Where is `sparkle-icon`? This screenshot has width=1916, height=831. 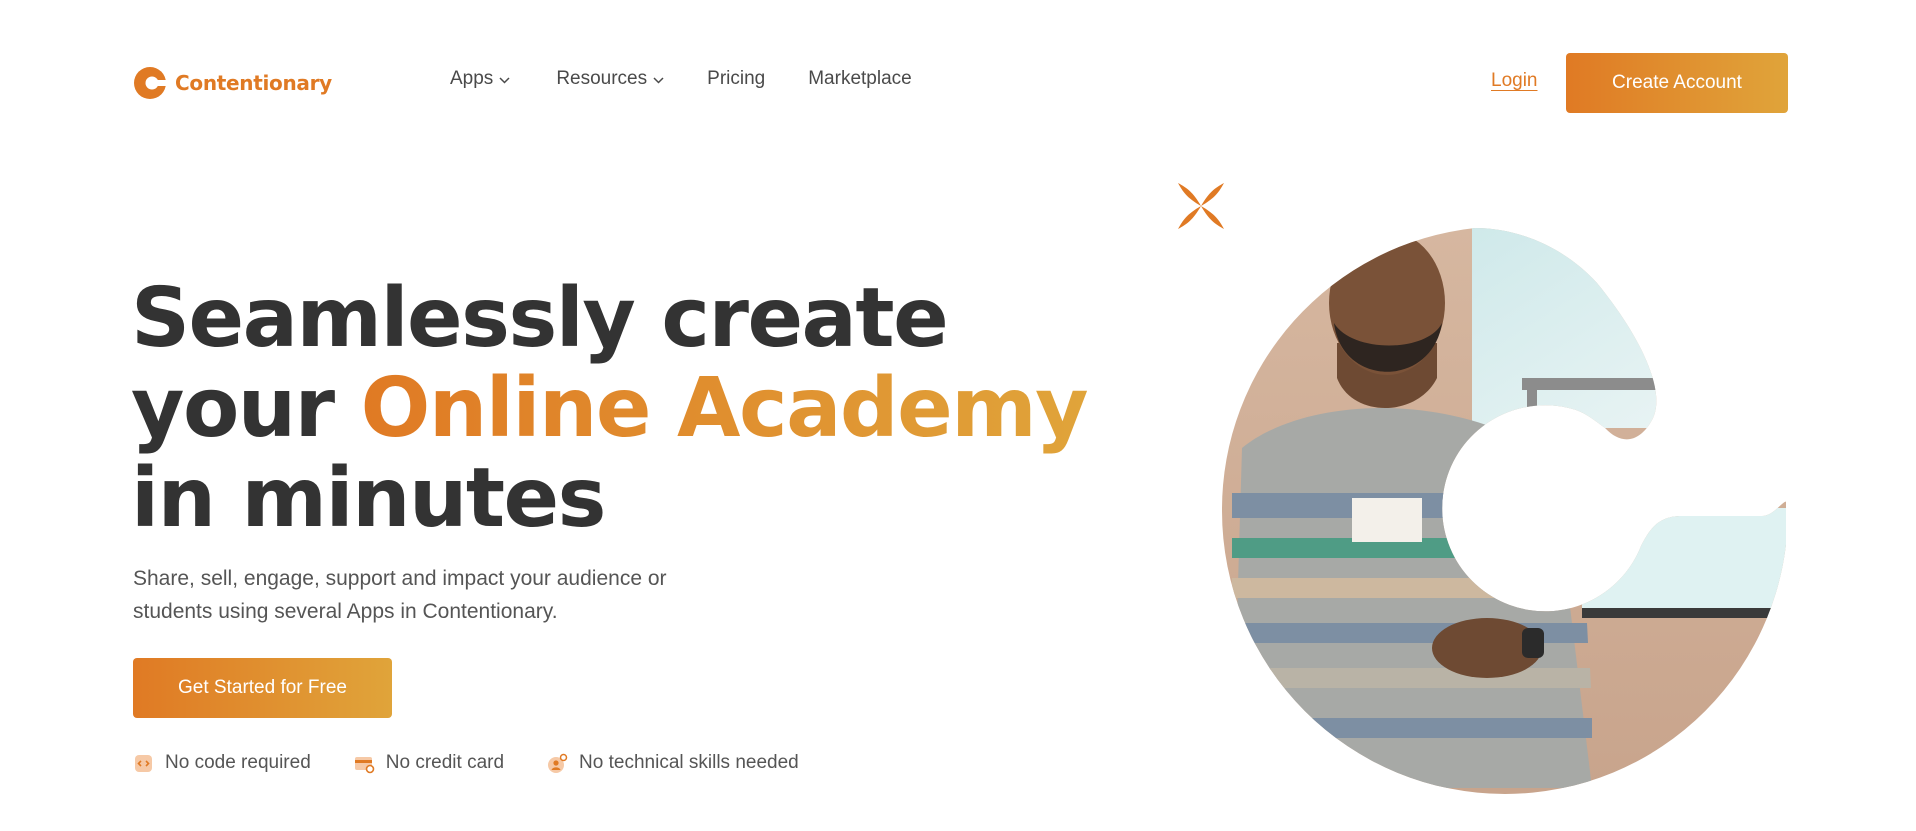
sparkle-icon is located at coordinates (1201, 206).